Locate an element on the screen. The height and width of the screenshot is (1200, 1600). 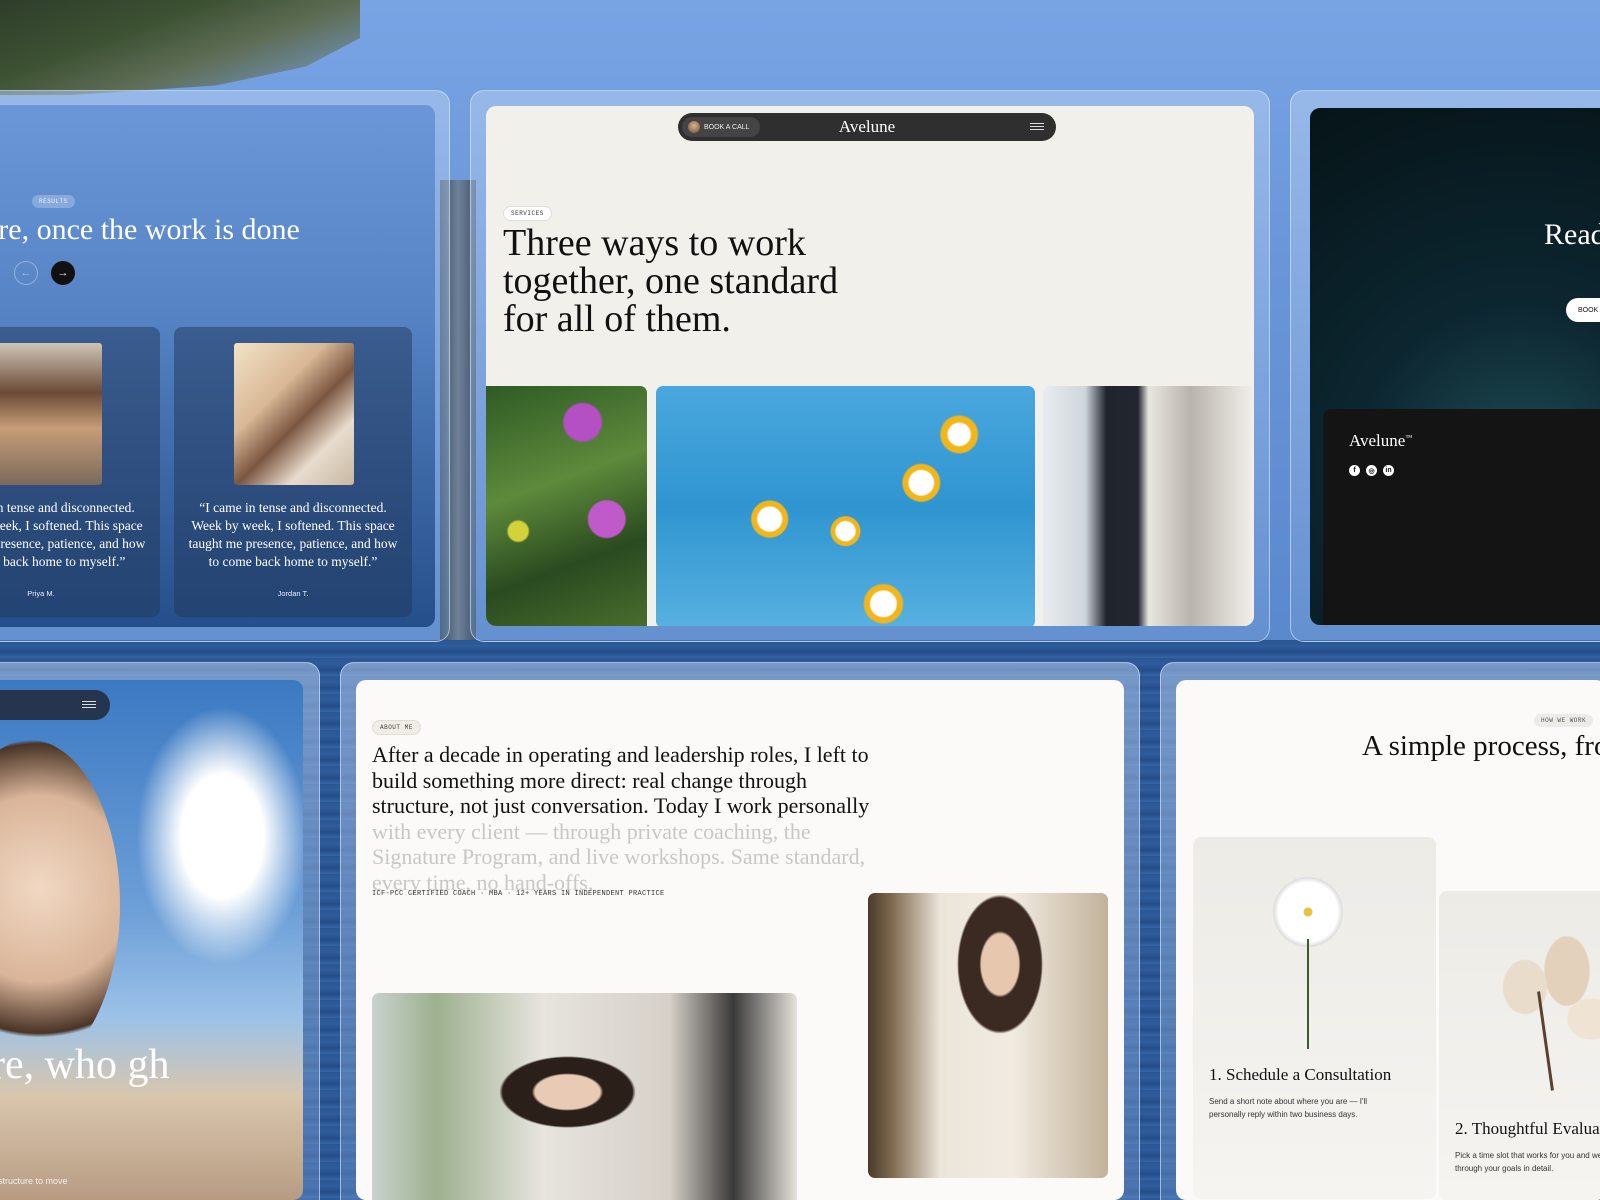
daisies-image is located at coordinates (845, 506).